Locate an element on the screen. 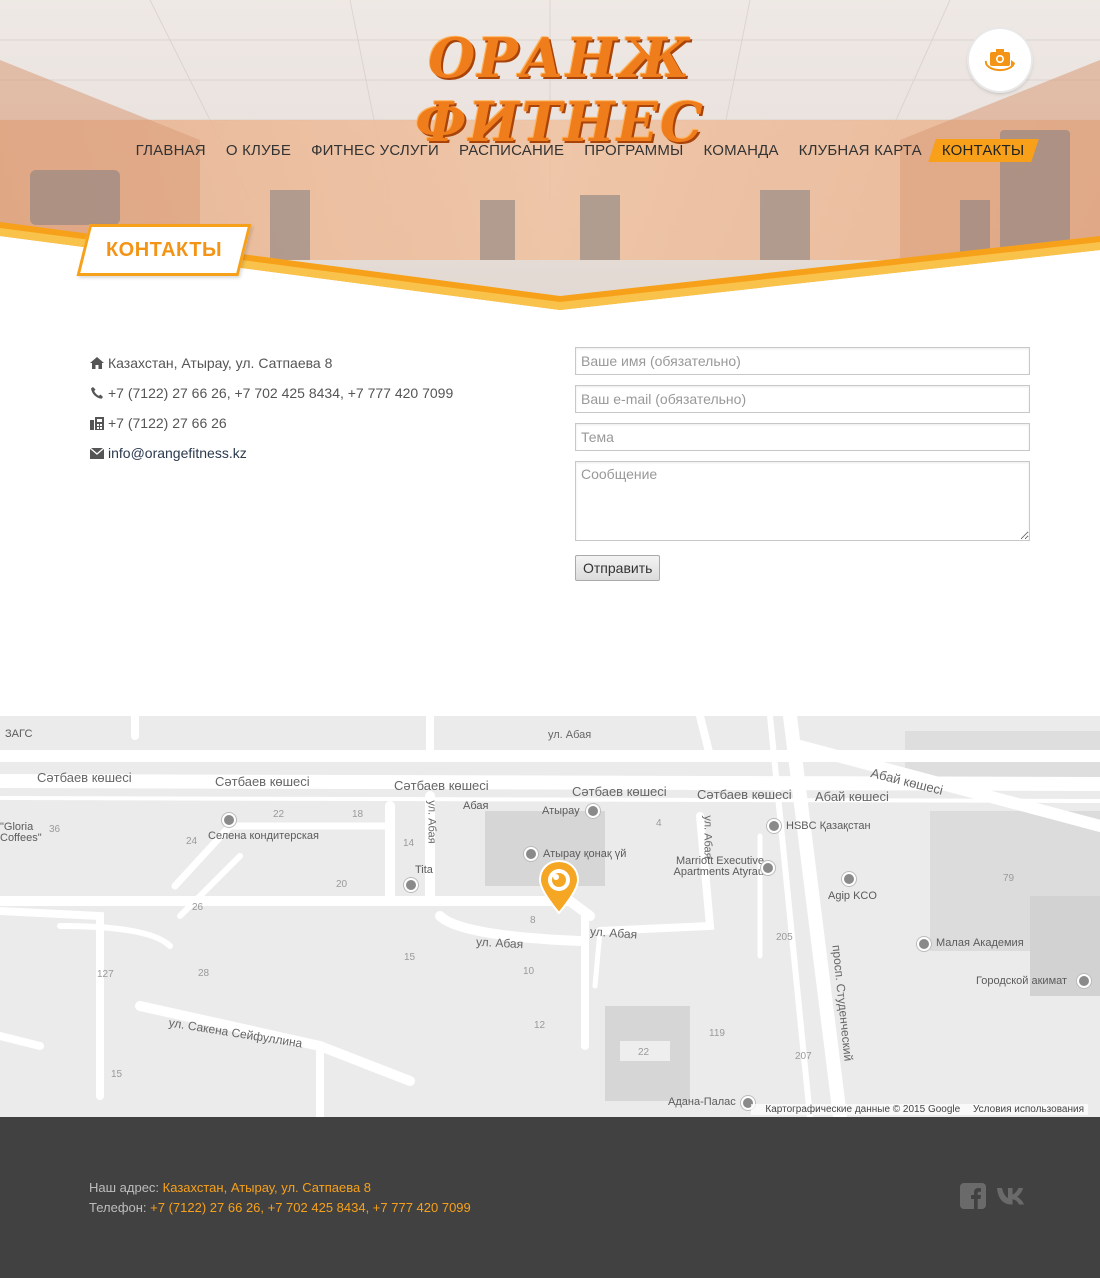  phone-icon is located at coordinates (97, 393).